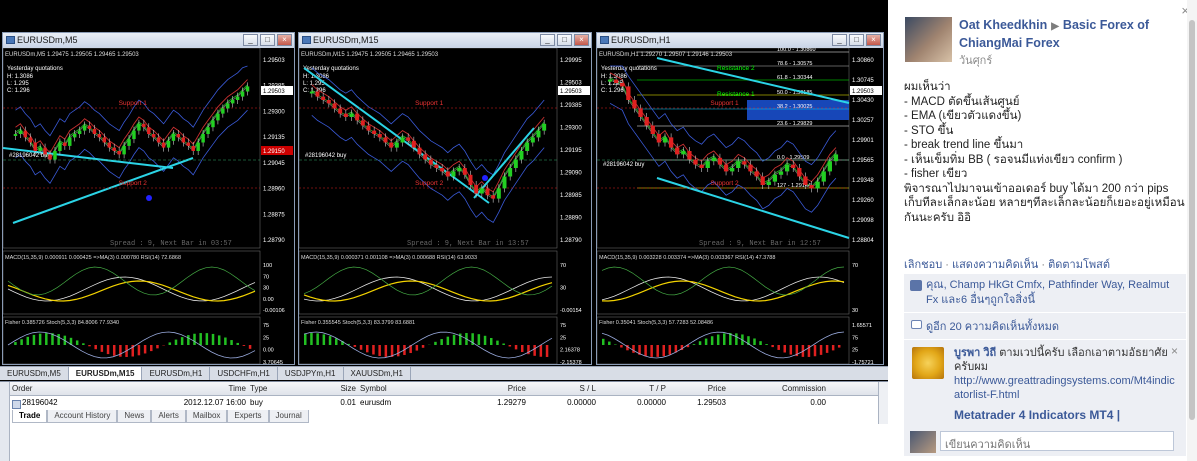  What do you see at coordinates (1003, 25) in the screenshot?
I see `author-name: Oat Kheedkhin` at bounding box center [1003, 25].